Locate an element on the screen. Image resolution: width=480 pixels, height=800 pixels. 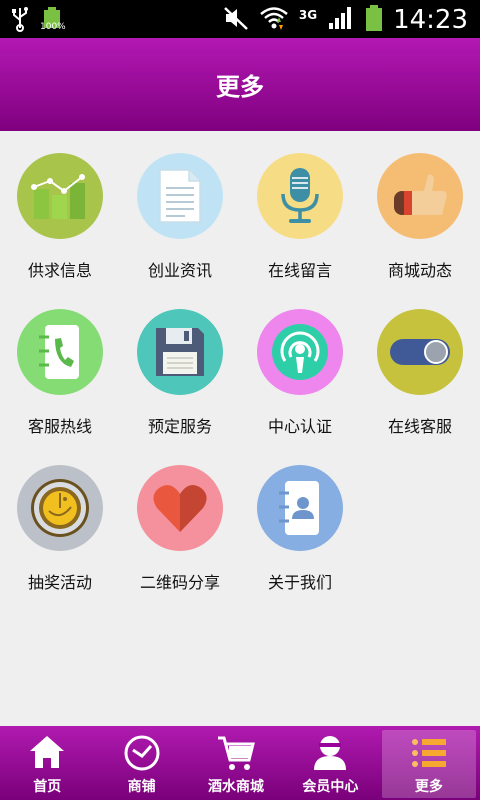
grid-item-label: 关于我们 is located at coordinates (299, 582).